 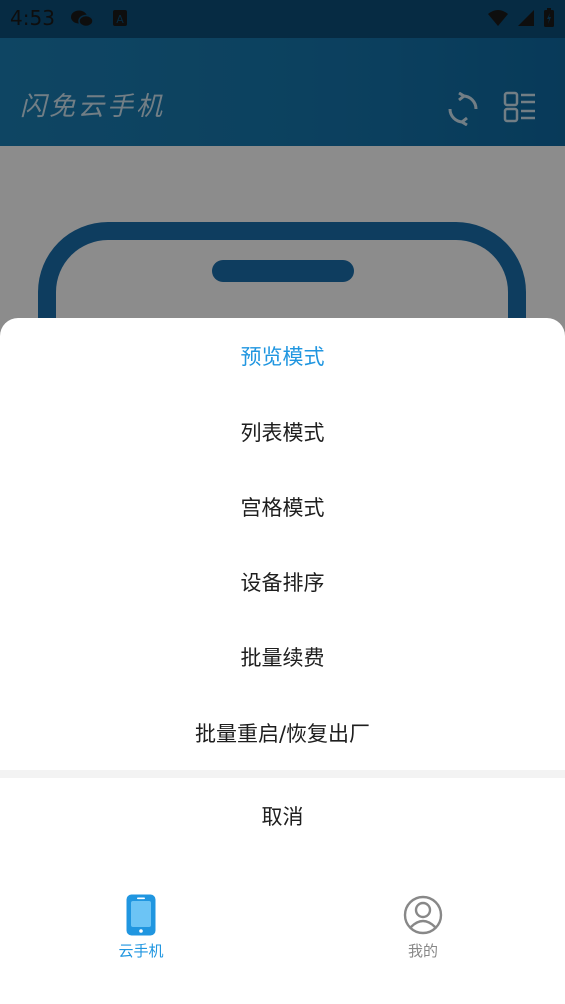 I want to click on cancel-button: 取消, so click(x=282, y=816).